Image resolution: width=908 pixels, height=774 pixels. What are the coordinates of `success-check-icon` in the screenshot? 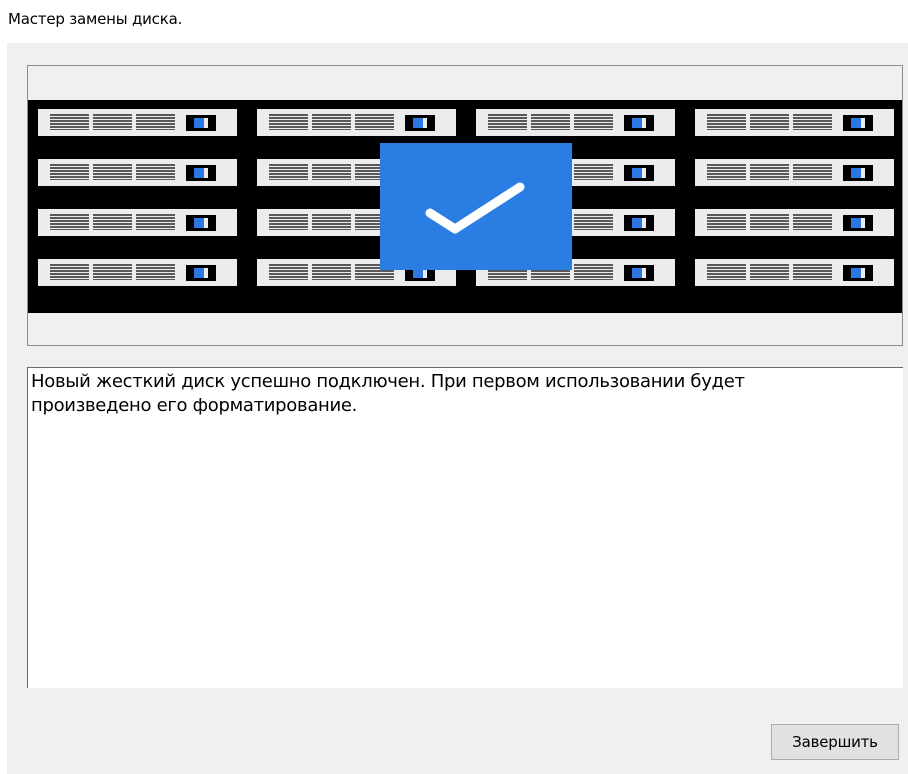 It's located at (476, 206).